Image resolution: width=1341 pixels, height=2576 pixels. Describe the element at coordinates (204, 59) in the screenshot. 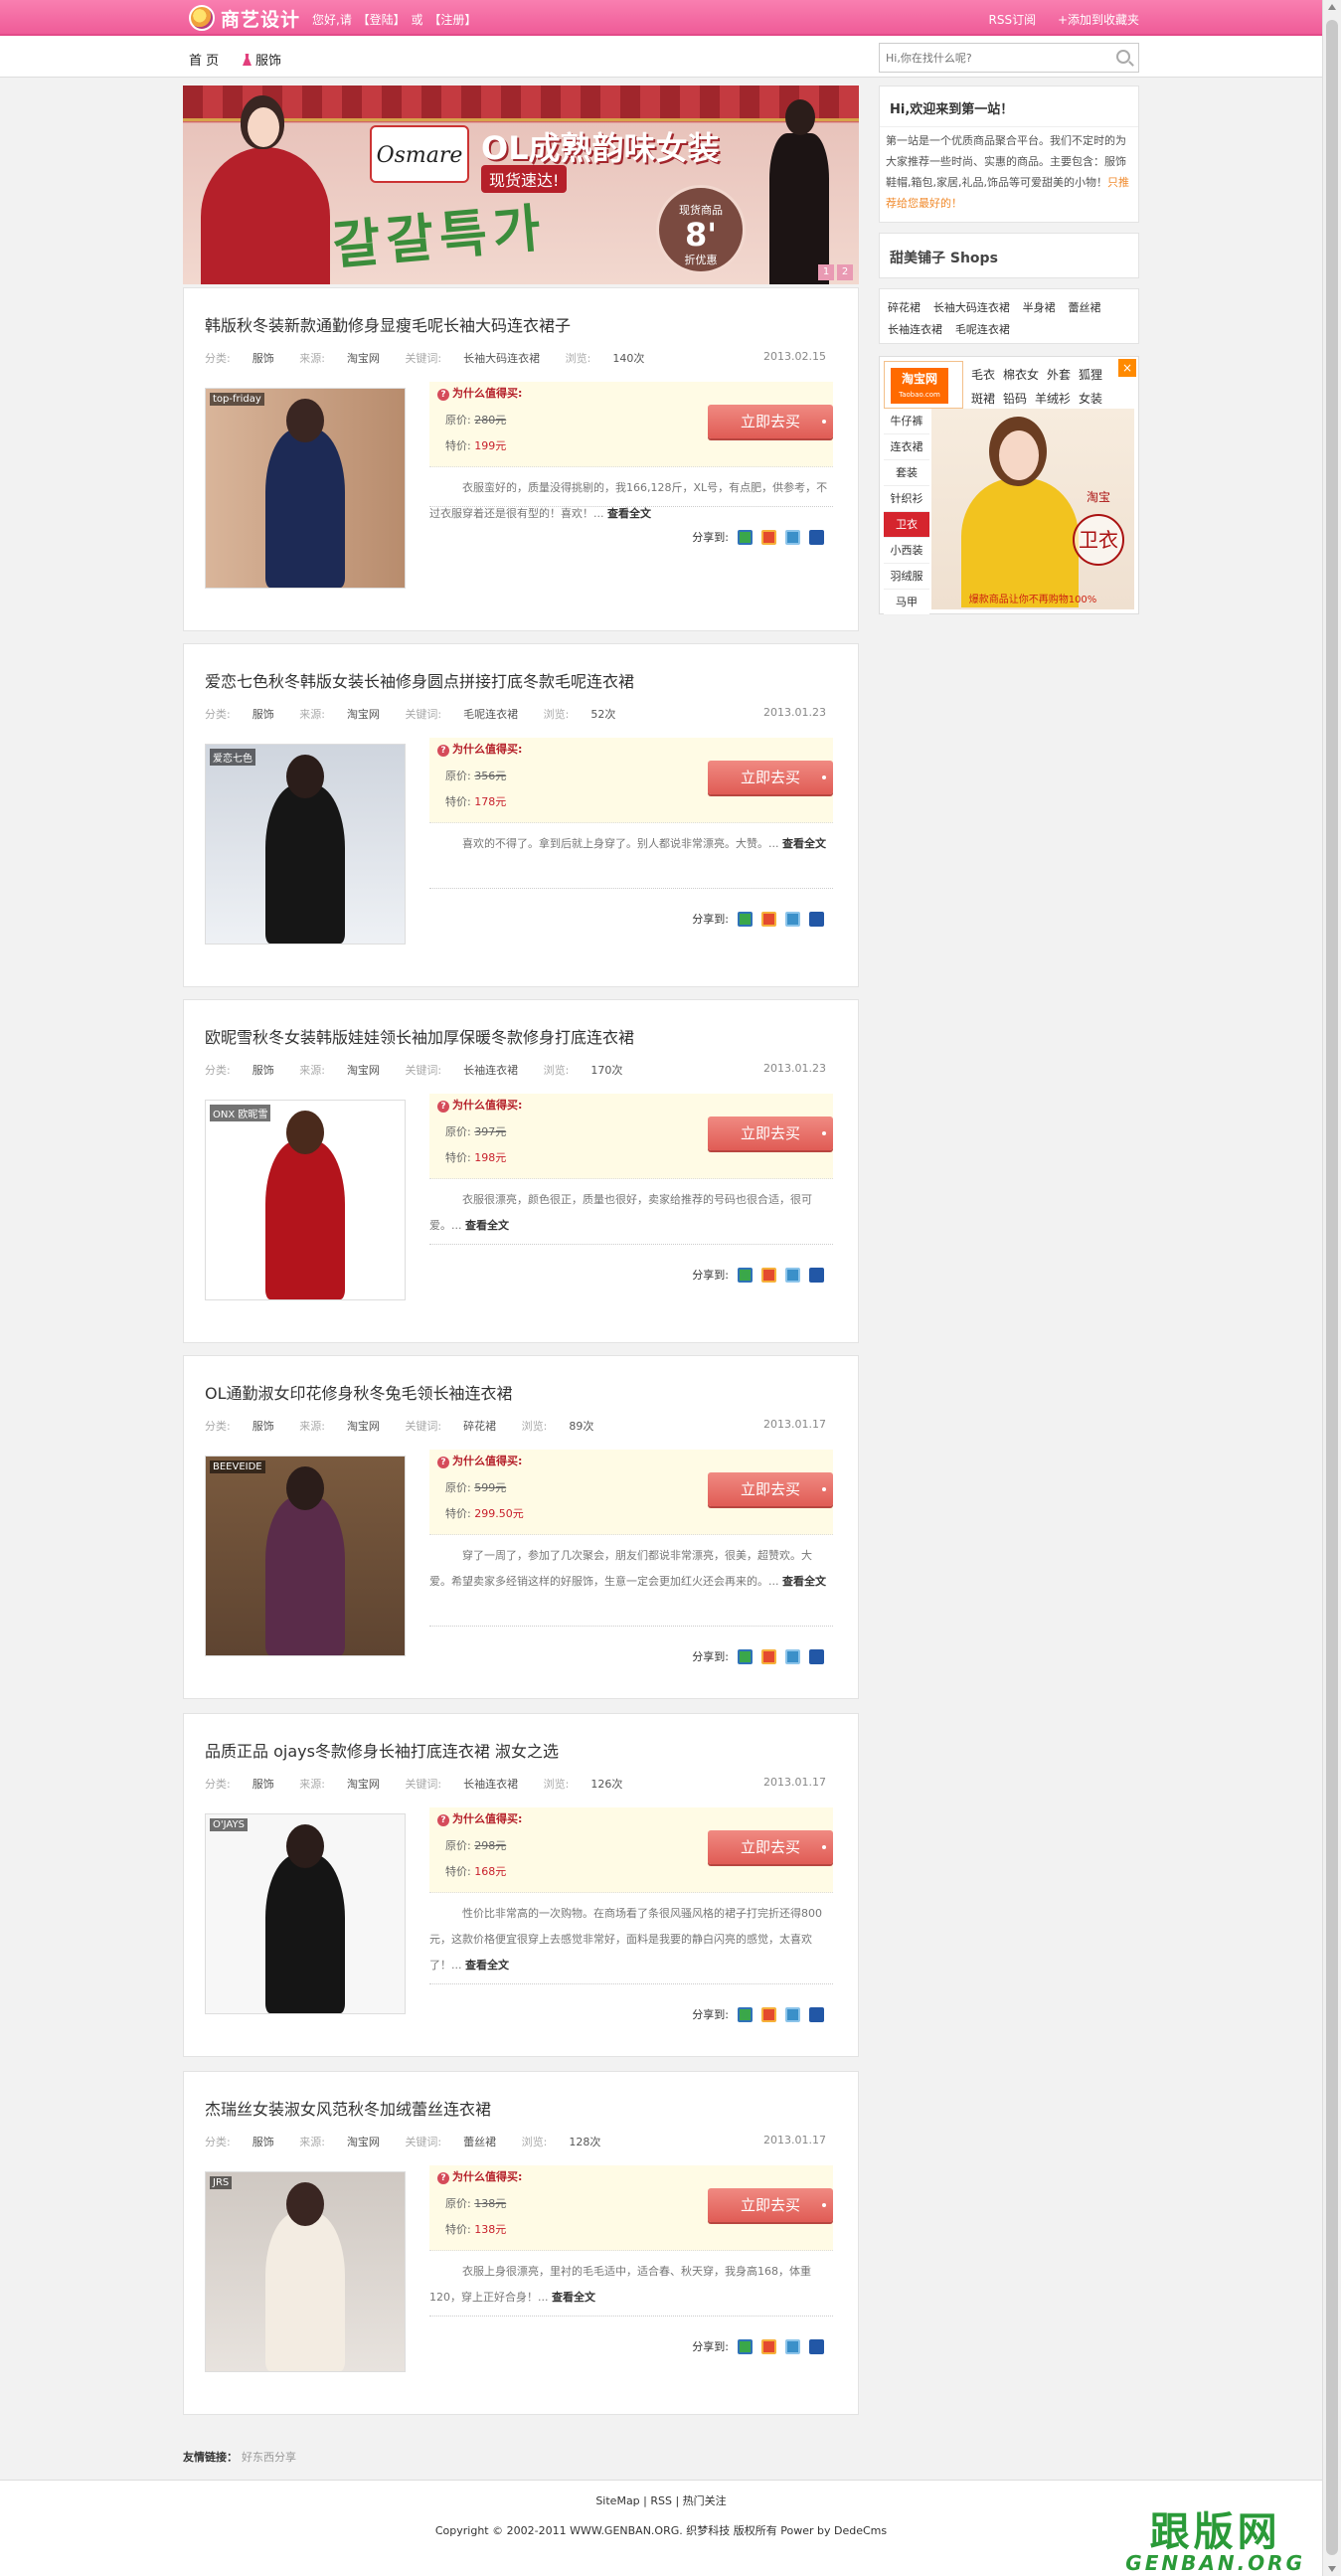

I see `nav-home: 首 页` at that location.